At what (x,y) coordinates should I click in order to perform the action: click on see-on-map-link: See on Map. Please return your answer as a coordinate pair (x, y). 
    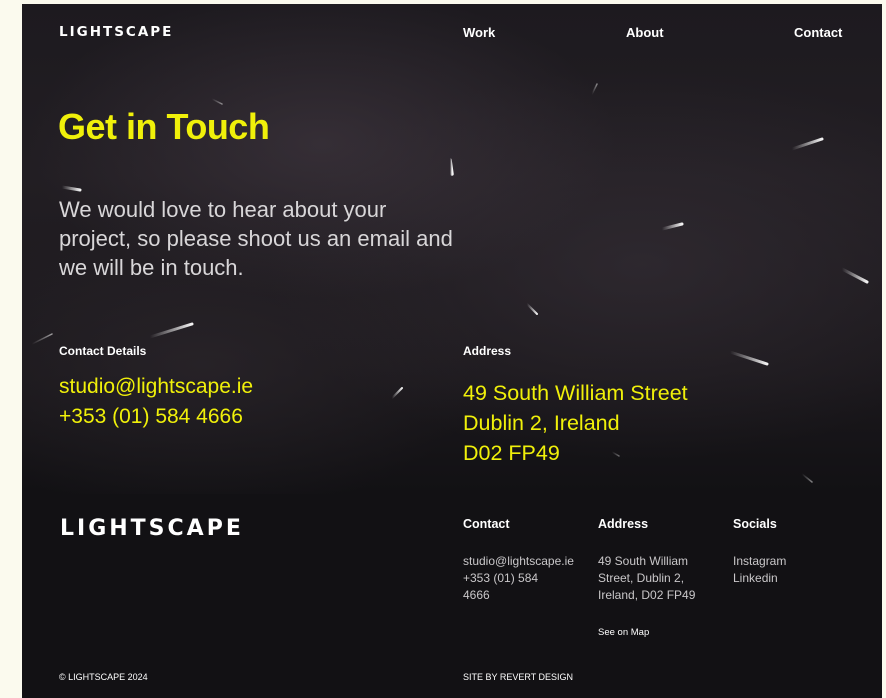
    Looking at the image, I should click on (623, 632).